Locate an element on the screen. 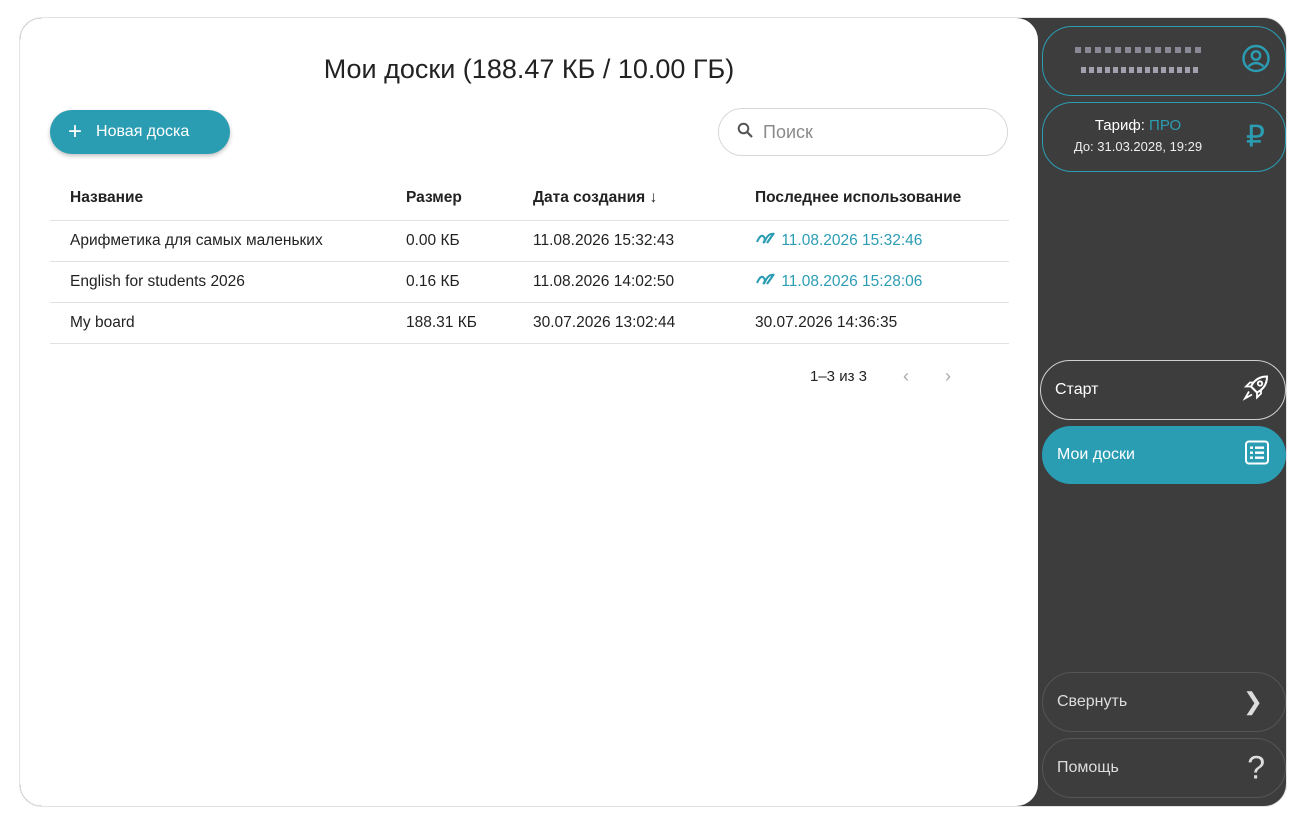 This screenshot has width=1298, height=817. col-size-header: Размер is located at coordinates (461, 198).